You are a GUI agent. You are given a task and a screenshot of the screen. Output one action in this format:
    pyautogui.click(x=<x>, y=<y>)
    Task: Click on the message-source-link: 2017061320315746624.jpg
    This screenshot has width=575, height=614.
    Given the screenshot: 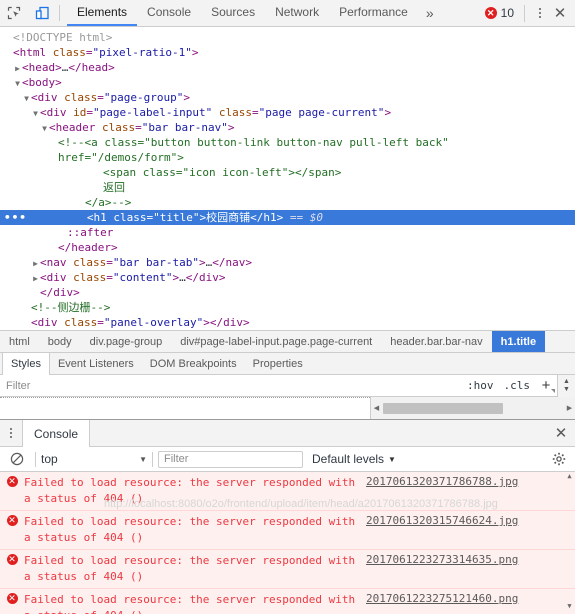 What is the action you would take?
    pyautogui.click(x=449, y=520)
    